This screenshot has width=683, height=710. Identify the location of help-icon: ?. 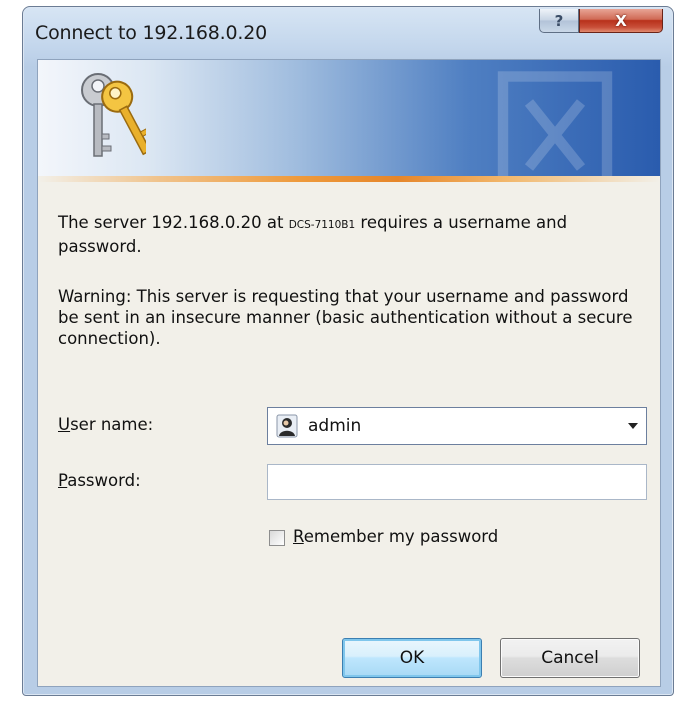
(559, 20).